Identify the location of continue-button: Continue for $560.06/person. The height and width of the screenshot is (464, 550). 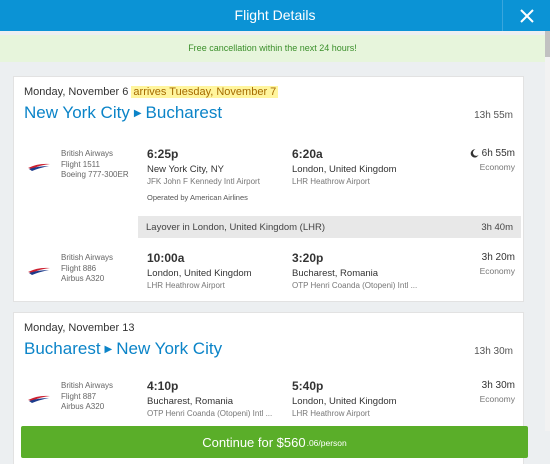
(274, 442).